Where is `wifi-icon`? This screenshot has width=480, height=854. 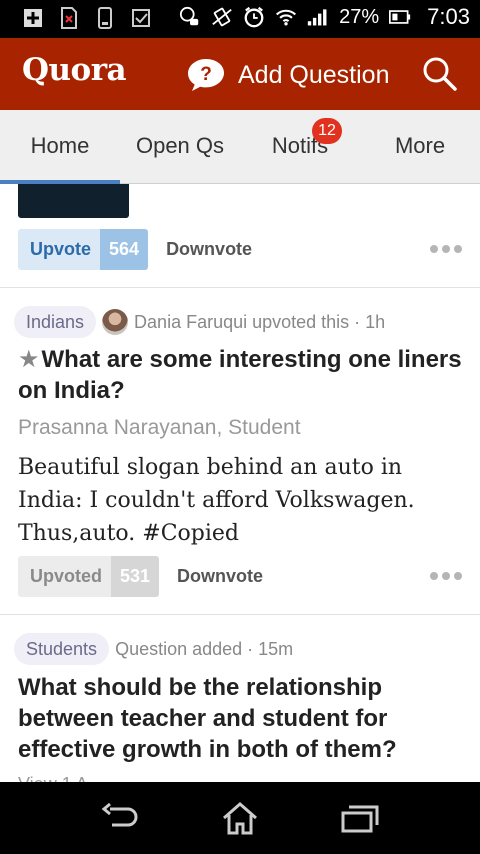 wifi-icon is located at coordinates (286, 17).